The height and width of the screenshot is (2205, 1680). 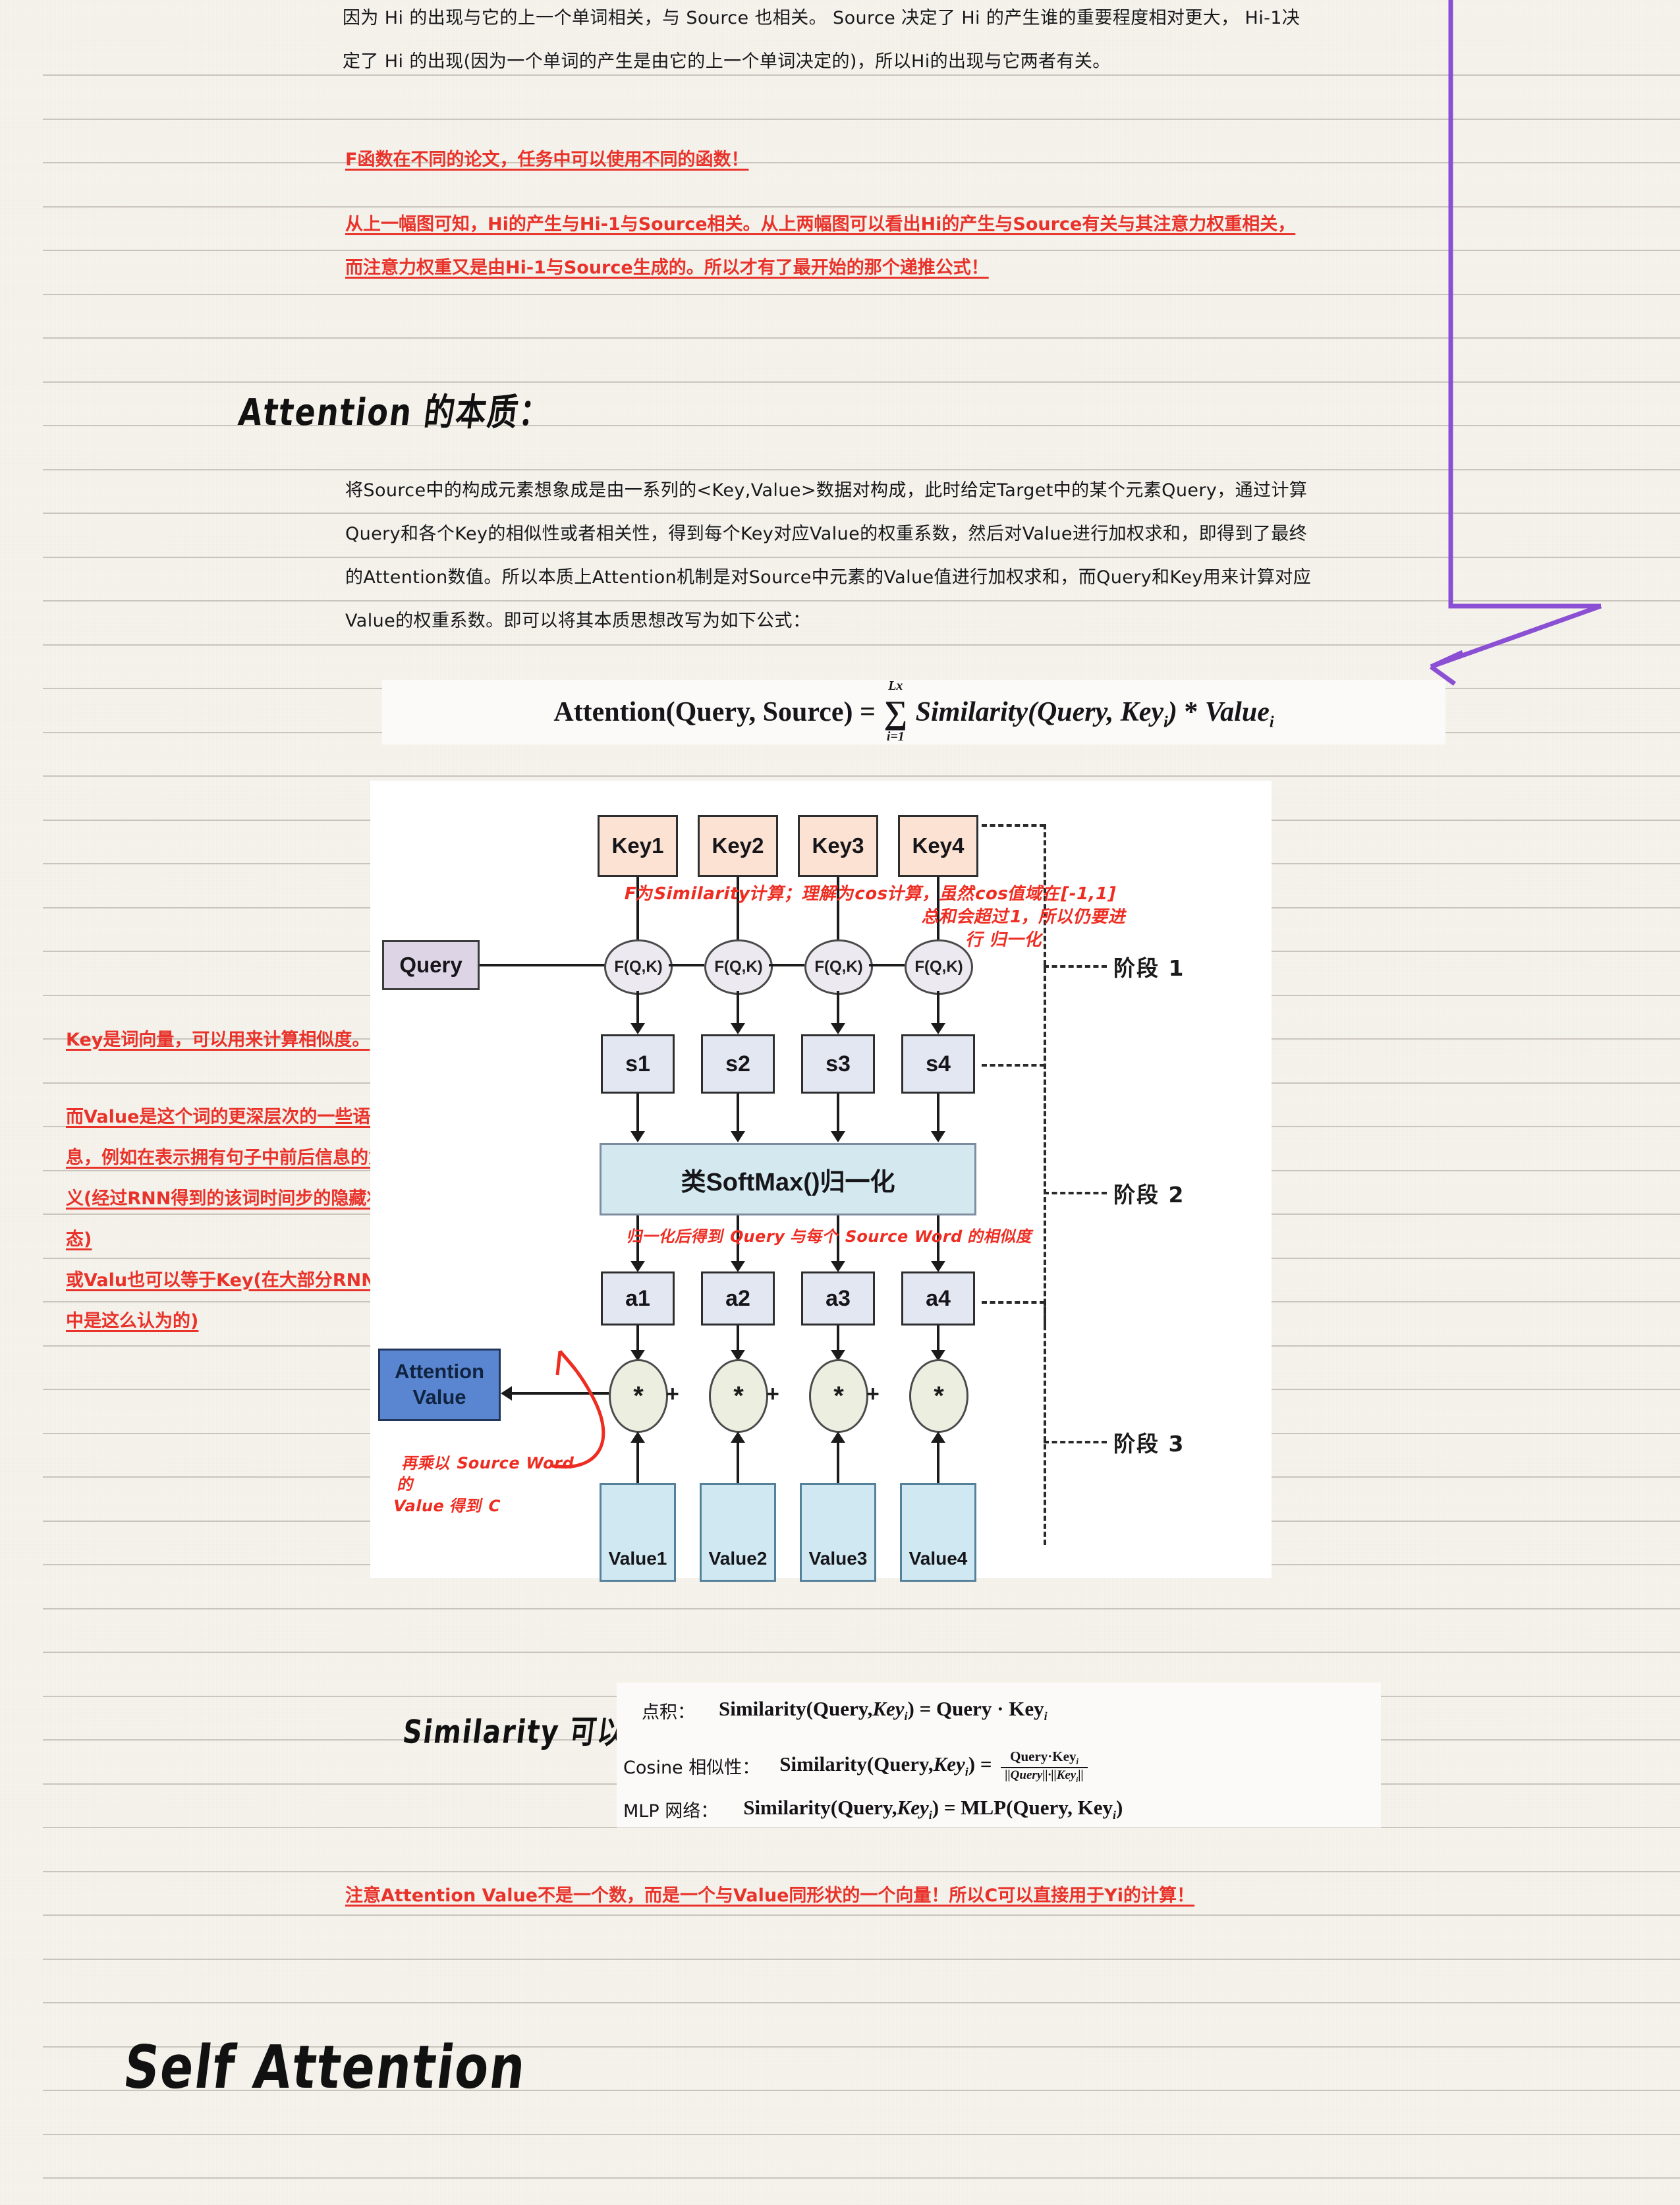 I want to click on similarity-formula-dot-product: Similarity(Query,Keyi) = Query · Keyi, so click(x=883, y=1710).